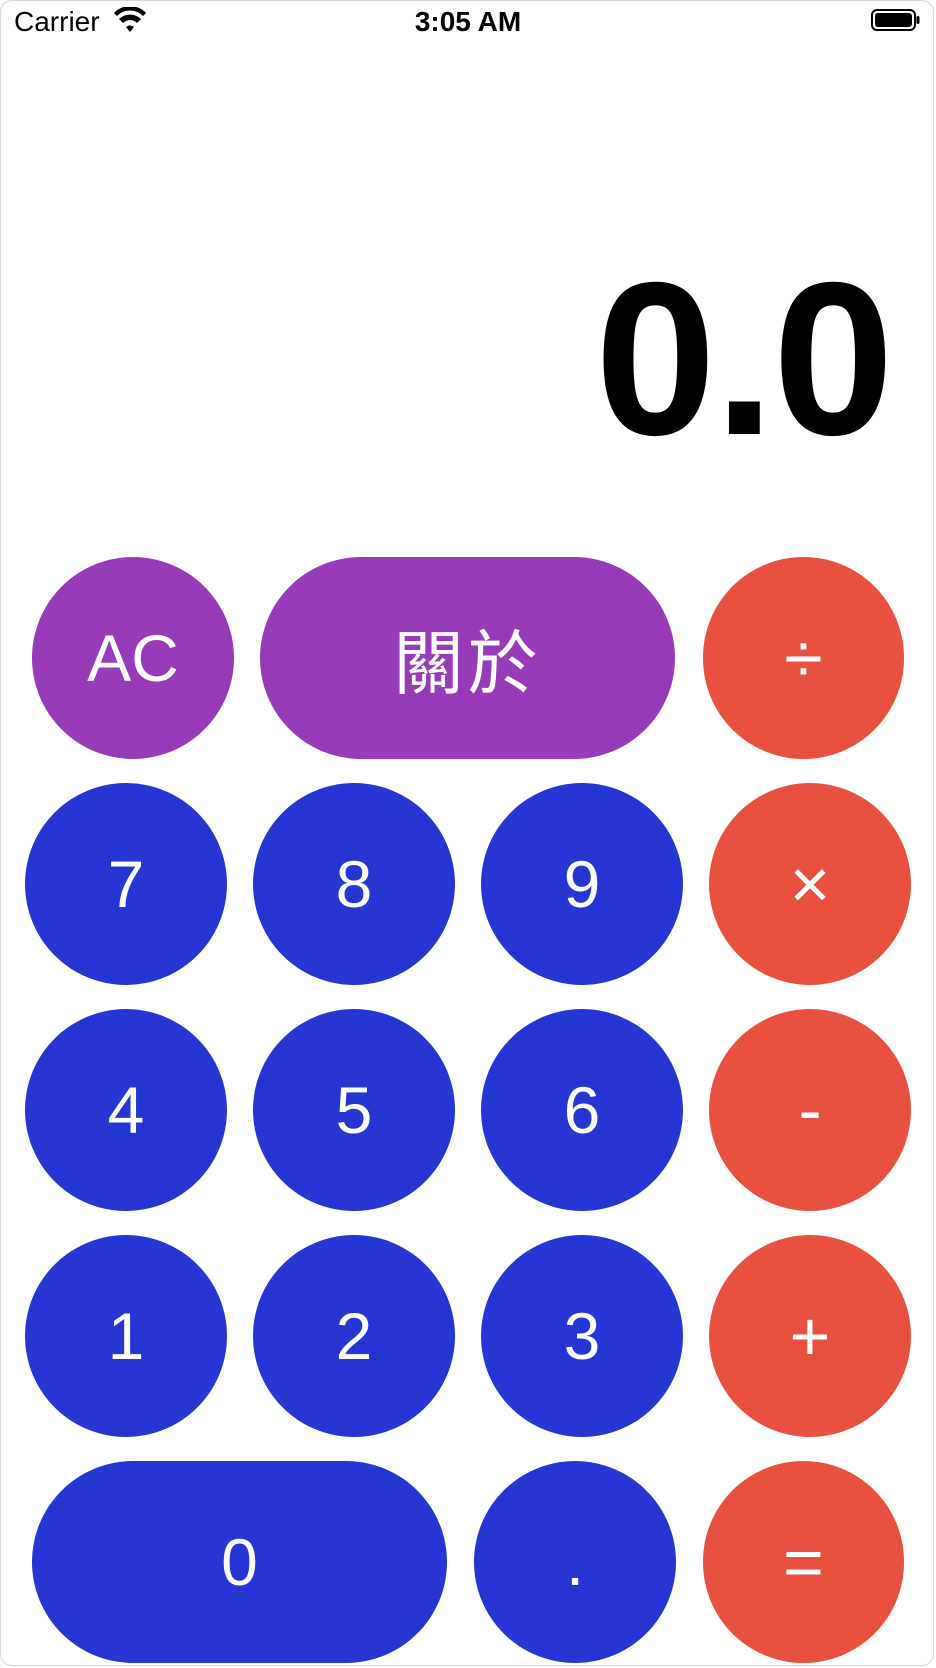 The image size is (936, 1668). I want to click on battery-icon, so click(895, 20).